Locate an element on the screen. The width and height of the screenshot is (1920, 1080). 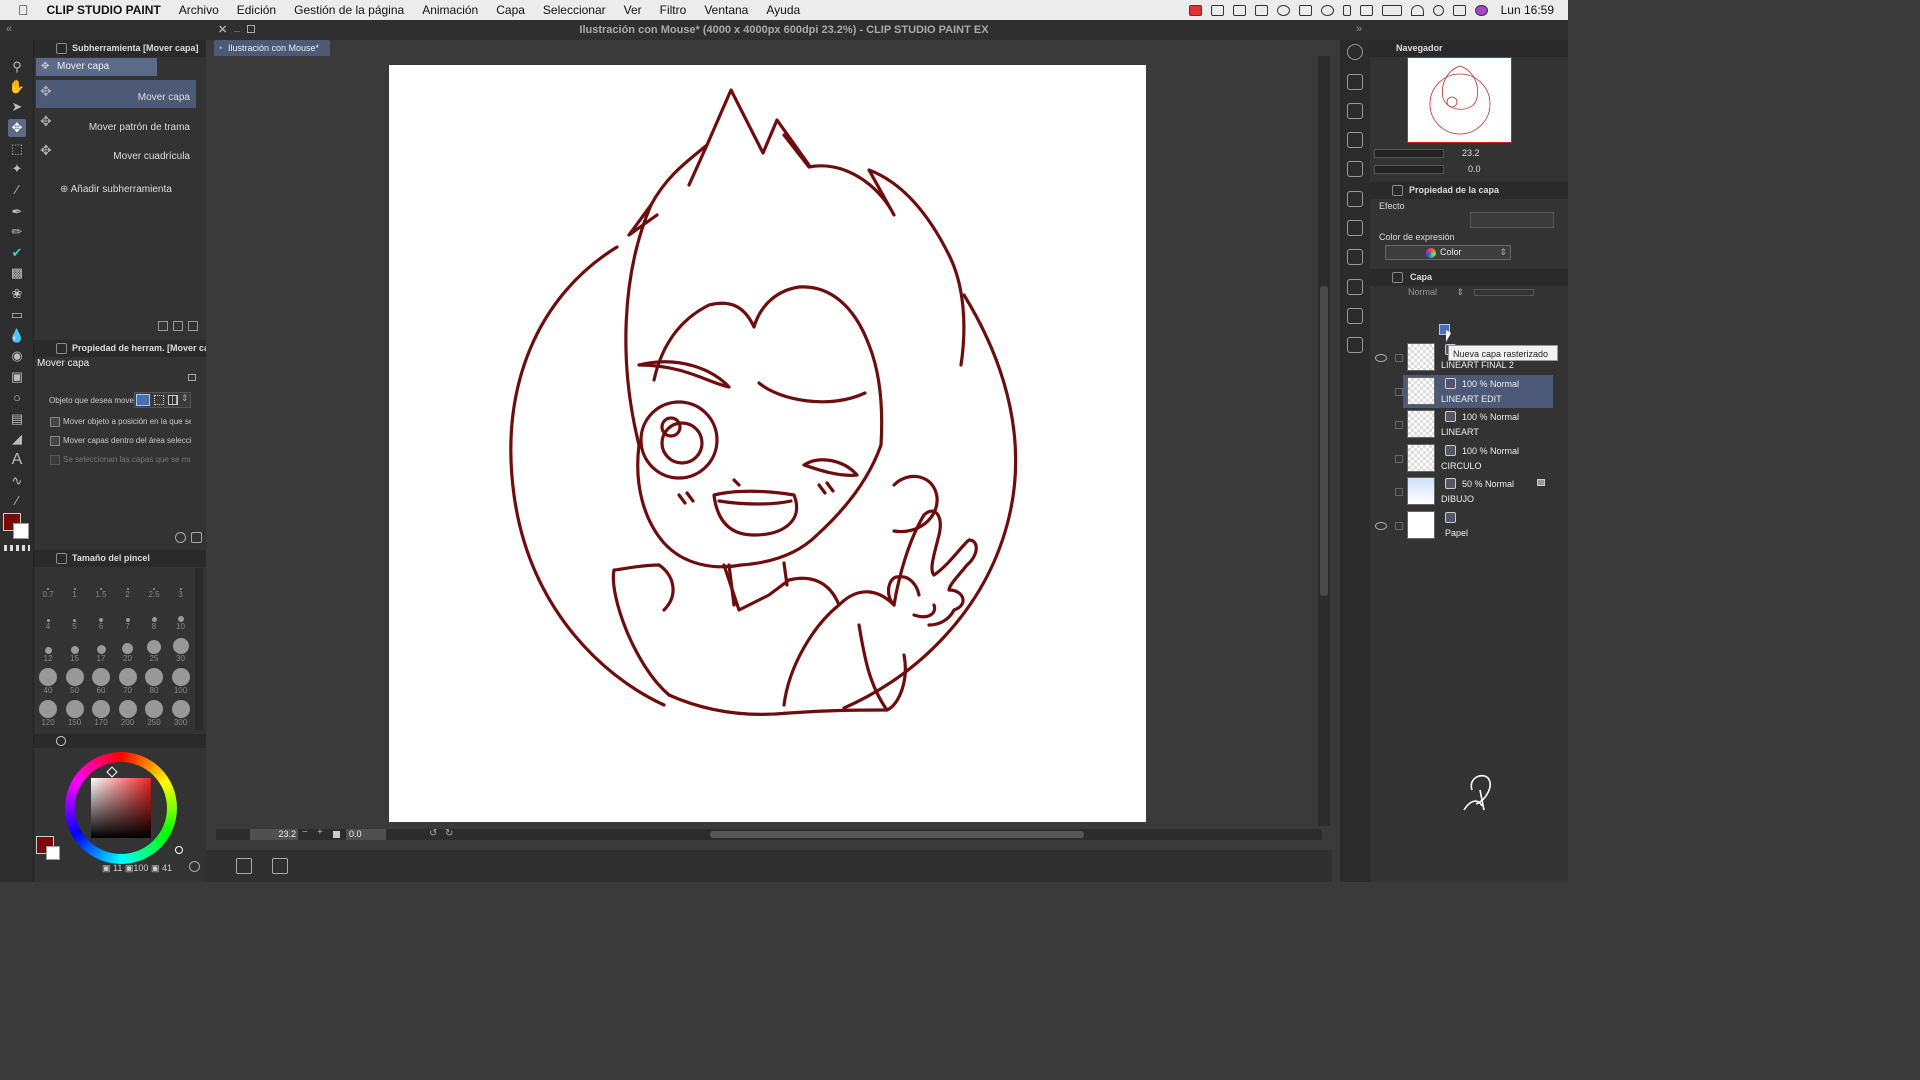
brush-size-preset: 2 is located at coordinates (128, 587).